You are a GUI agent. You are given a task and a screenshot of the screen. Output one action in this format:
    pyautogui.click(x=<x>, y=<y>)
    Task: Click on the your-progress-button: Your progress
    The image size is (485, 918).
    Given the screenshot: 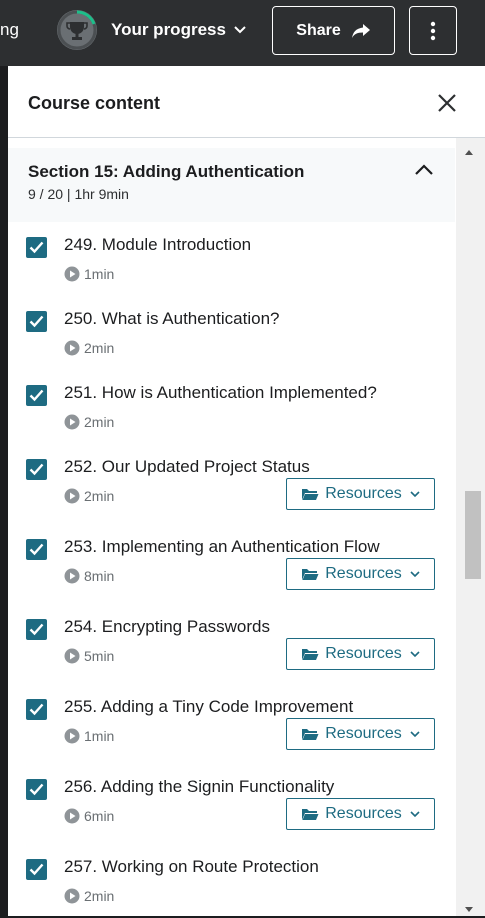 What is the action you would take?
    pyautogui.click(x=151, y=30)
    